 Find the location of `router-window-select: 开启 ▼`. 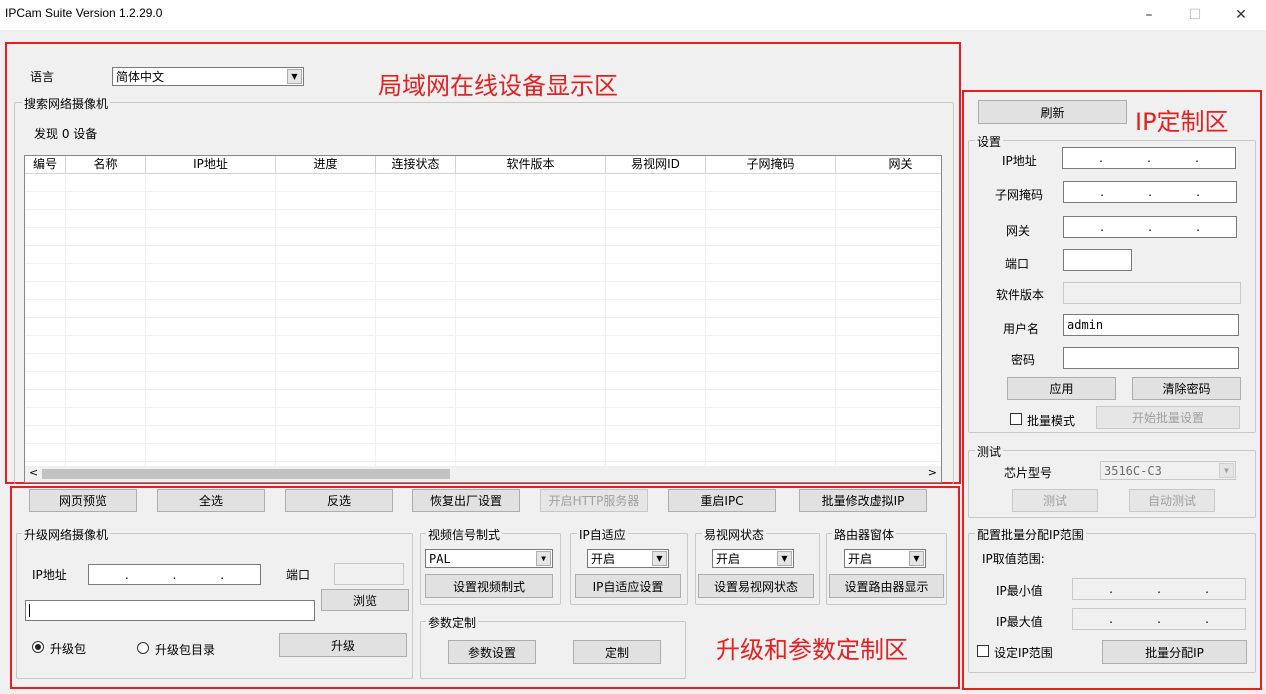

router-window-select: 开启 ▼ is located at coordinates (885, 558).